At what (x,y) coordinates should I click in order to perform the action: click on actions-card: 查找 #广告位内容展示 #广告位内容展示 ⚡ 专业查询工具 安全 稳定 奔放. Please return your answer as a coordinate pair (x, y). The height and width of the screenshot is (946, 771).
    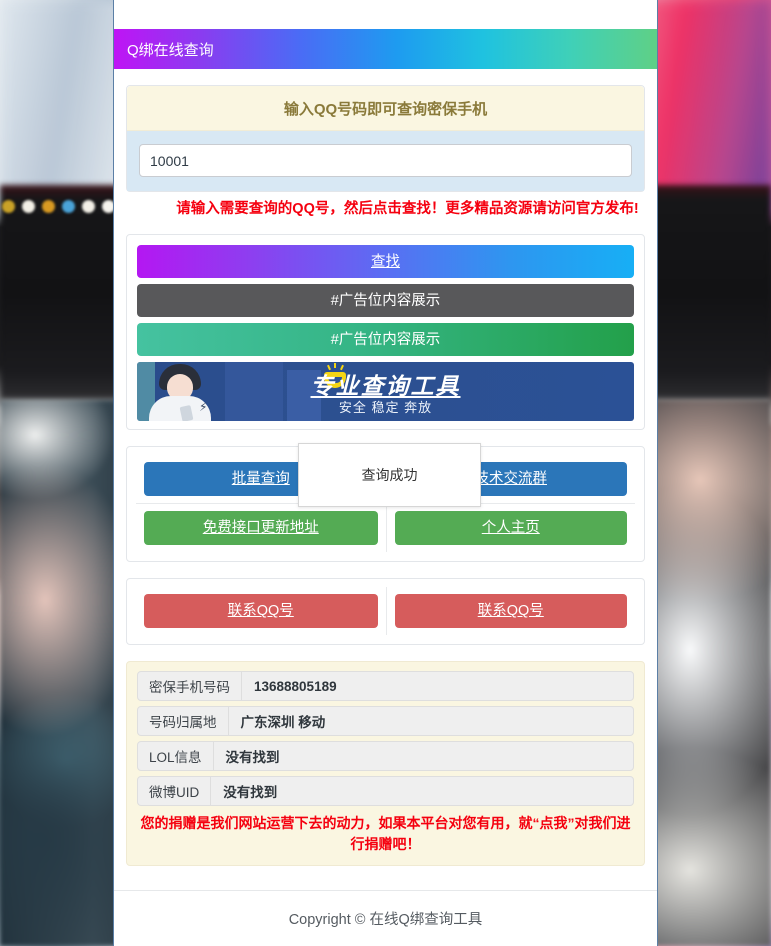
    Looking at the image, I should click on (385, 332).